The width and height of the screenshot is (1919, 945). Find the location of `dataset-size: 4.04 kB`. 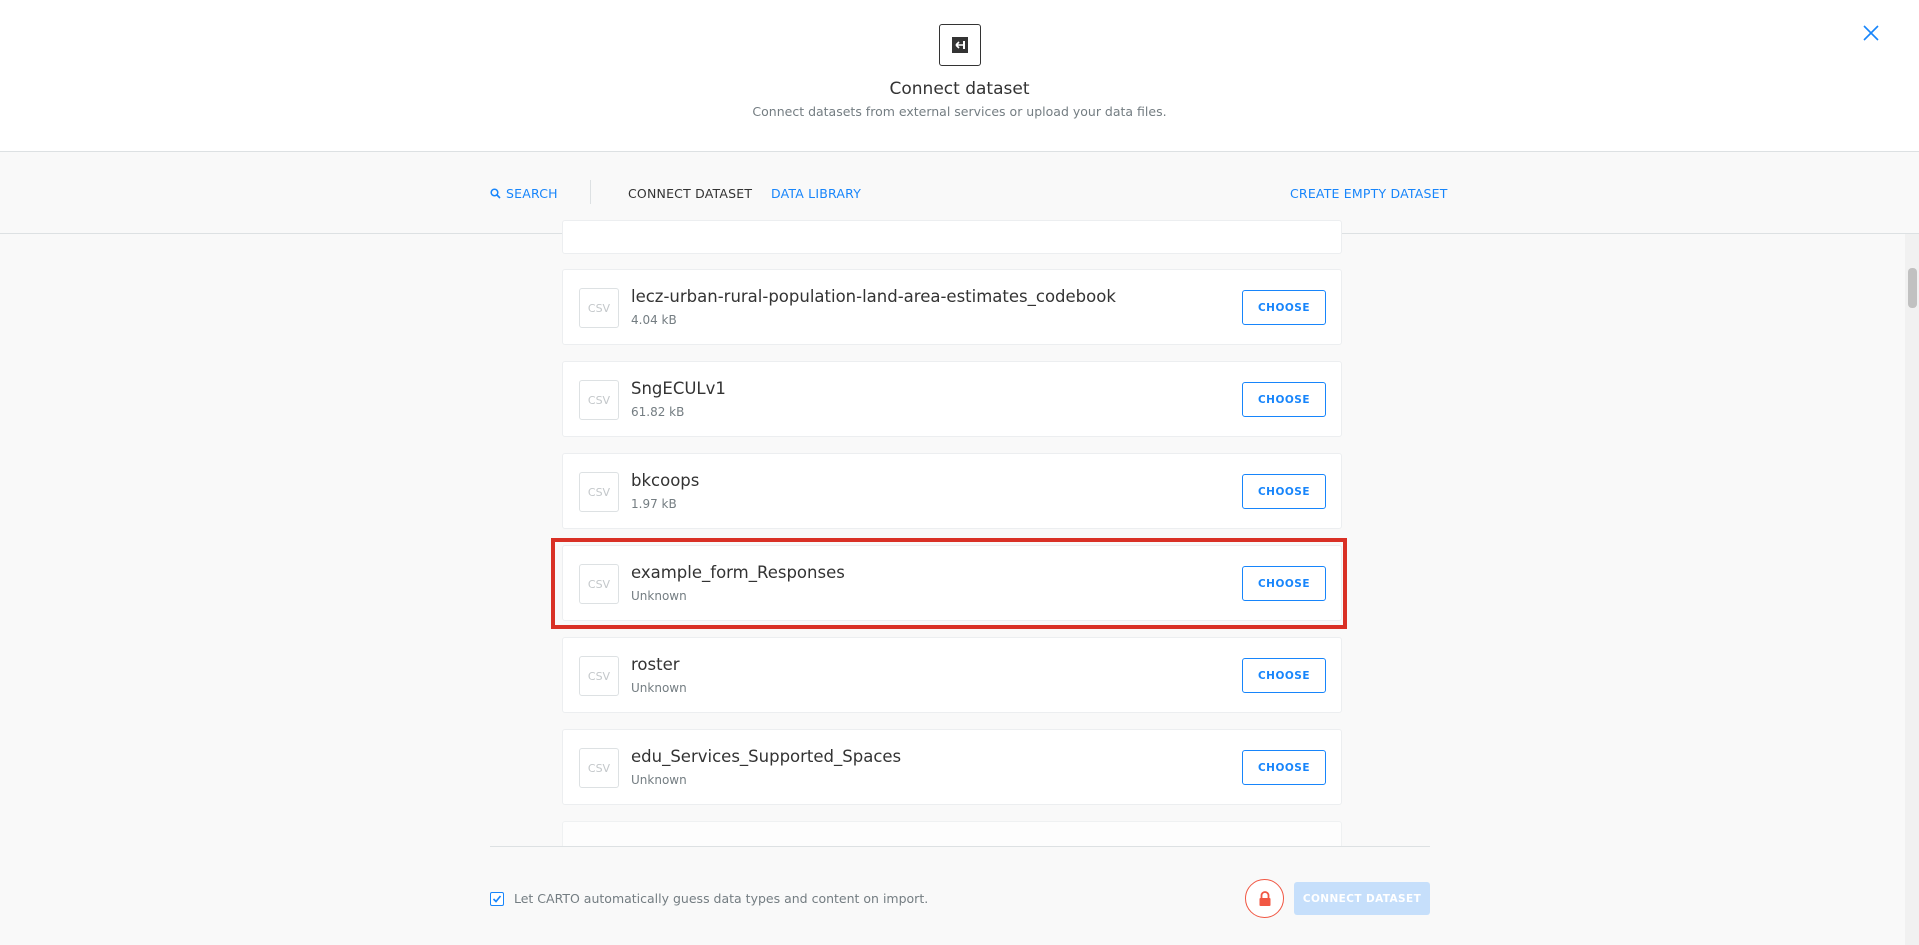

dataset-size: 4.04 kB is located at coordinates (654, 320).